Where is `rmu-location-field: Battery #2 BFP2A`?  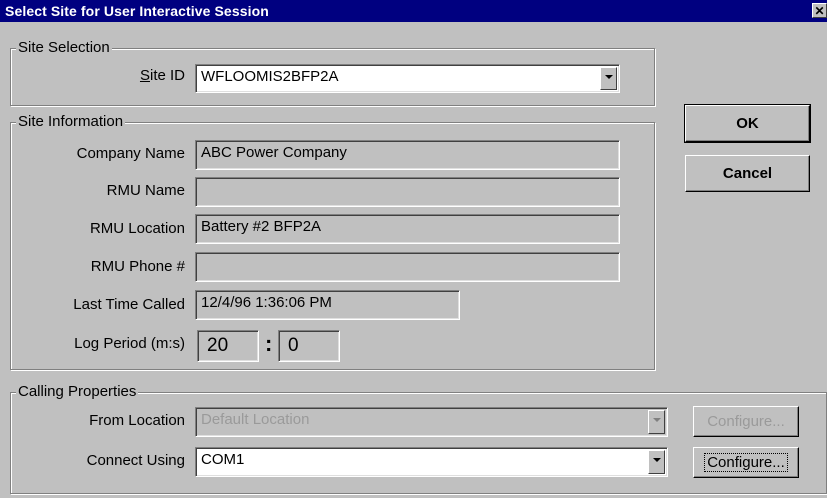 rmu-location-field: Battery #2 BFP2A is located at coordinates (407, 229).